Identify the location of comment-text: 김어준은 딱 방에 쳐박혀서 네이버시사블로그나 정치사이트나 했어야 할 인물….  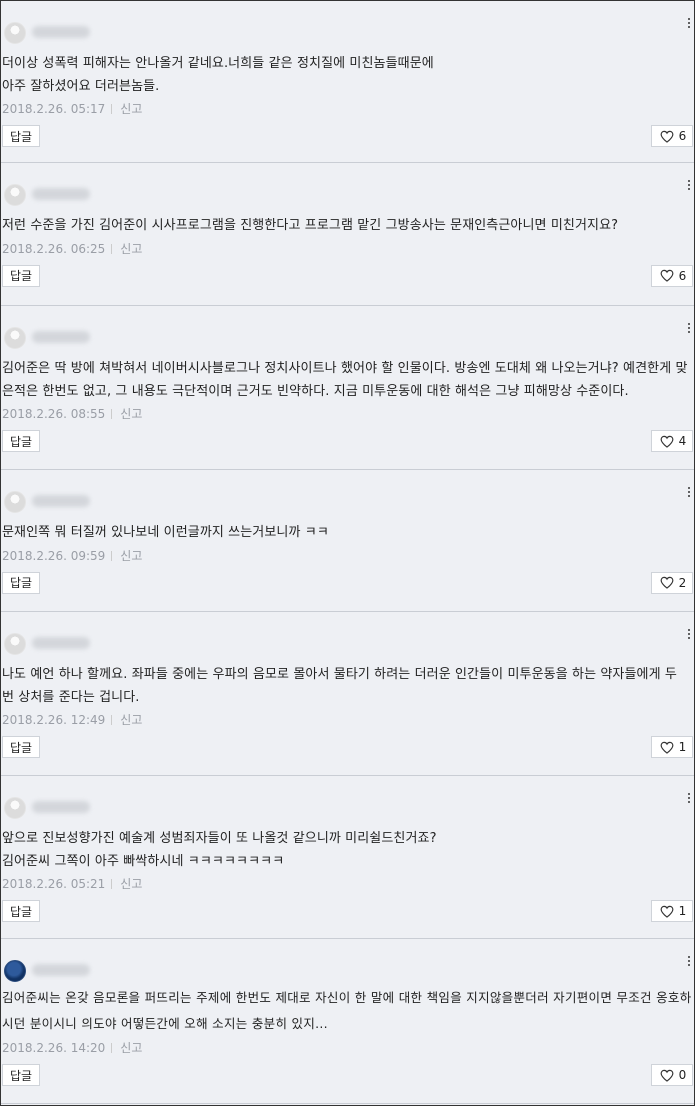
(345, 380).